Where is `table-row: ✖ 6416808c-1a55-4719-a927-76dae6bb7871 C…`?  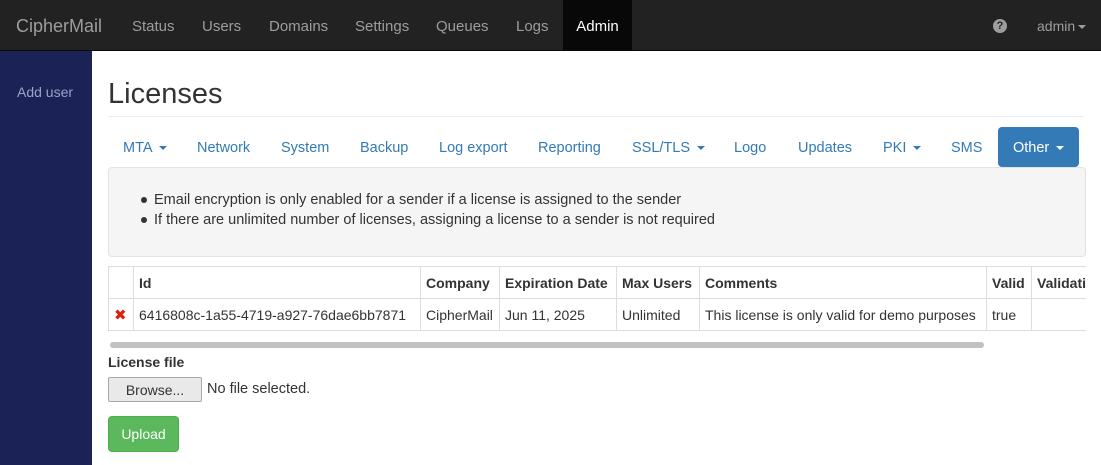
table-row: ✖ 6416808c-1a55-4719-a927-76dae6bb7871 C… is located at coordinates (597, 314).